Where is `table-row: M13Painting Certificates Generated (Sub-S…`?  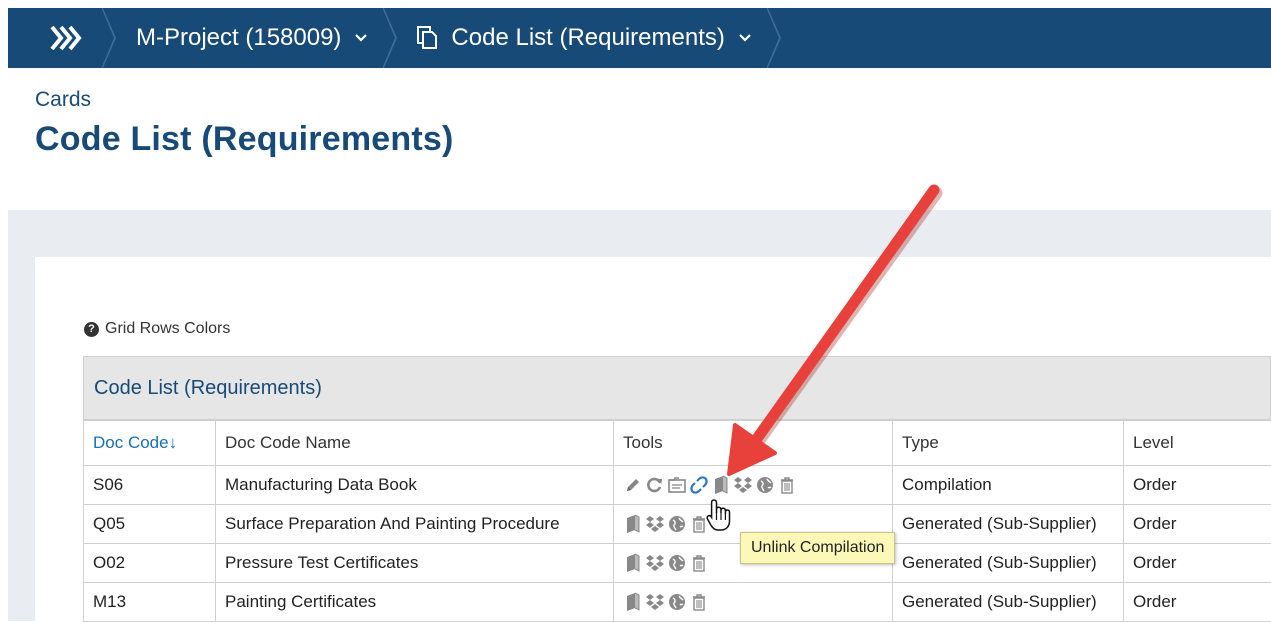 table-row: M13Painting Certificates Generated (Sub-S… is located at coordinates (677, 602).